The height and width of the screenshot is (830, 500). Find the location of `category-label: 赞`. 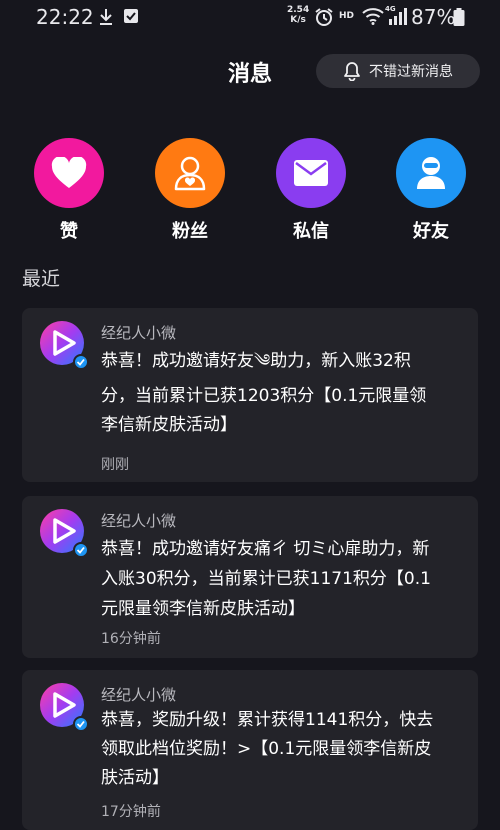

category-label: 赞 is located at coordinates (69, 231).